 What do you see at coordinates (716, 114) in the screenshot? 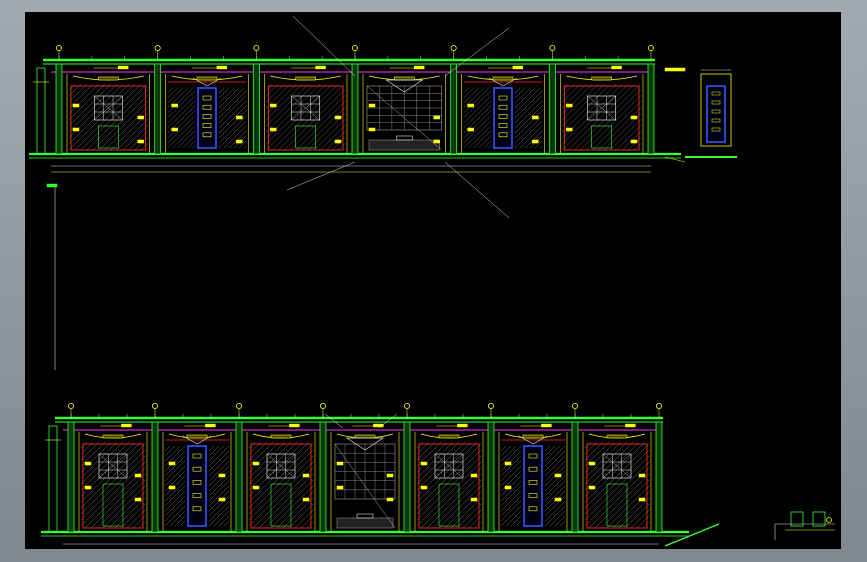
I see `detail-door` at bounding box center [716, 114].